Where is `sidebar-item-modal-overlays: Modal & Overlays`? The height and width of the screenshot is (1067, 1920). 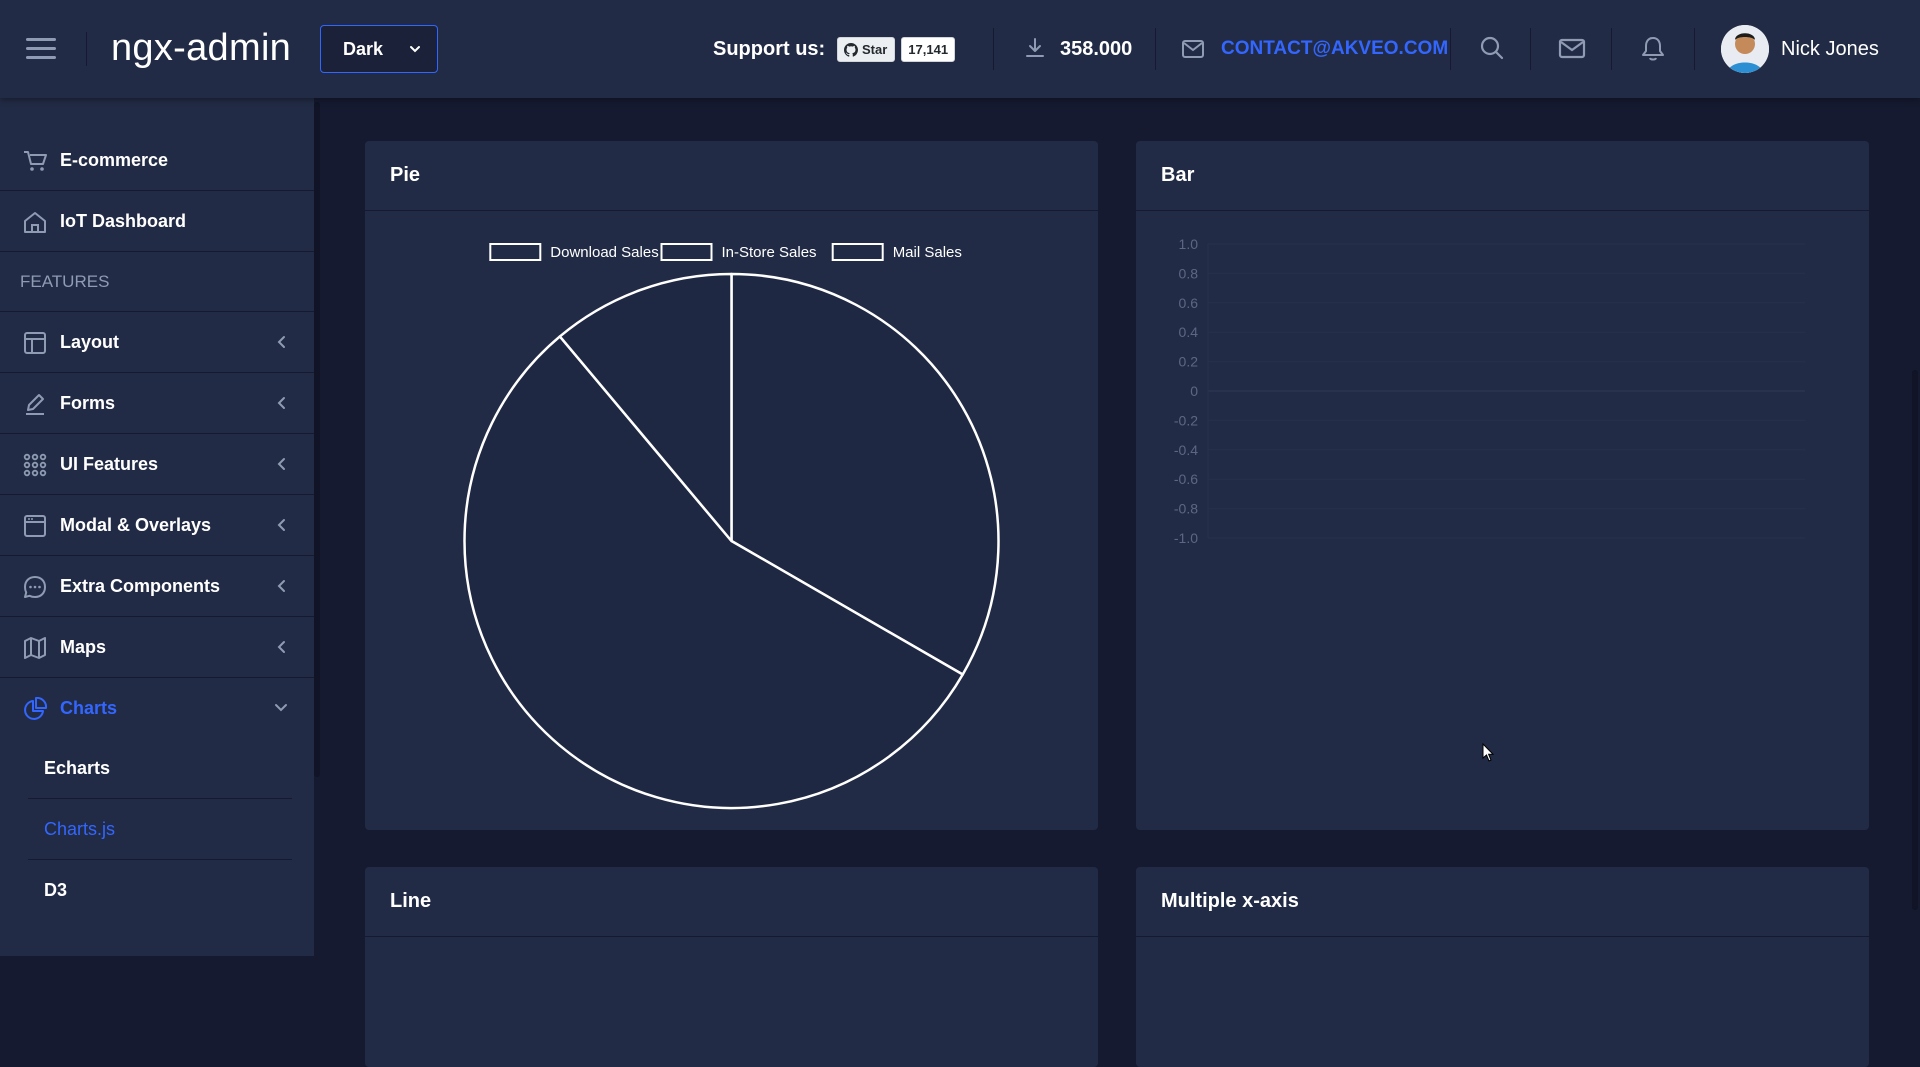
sidebar-item-modal-overlays: Modal & Overlays is located at coordinates (157, 525).